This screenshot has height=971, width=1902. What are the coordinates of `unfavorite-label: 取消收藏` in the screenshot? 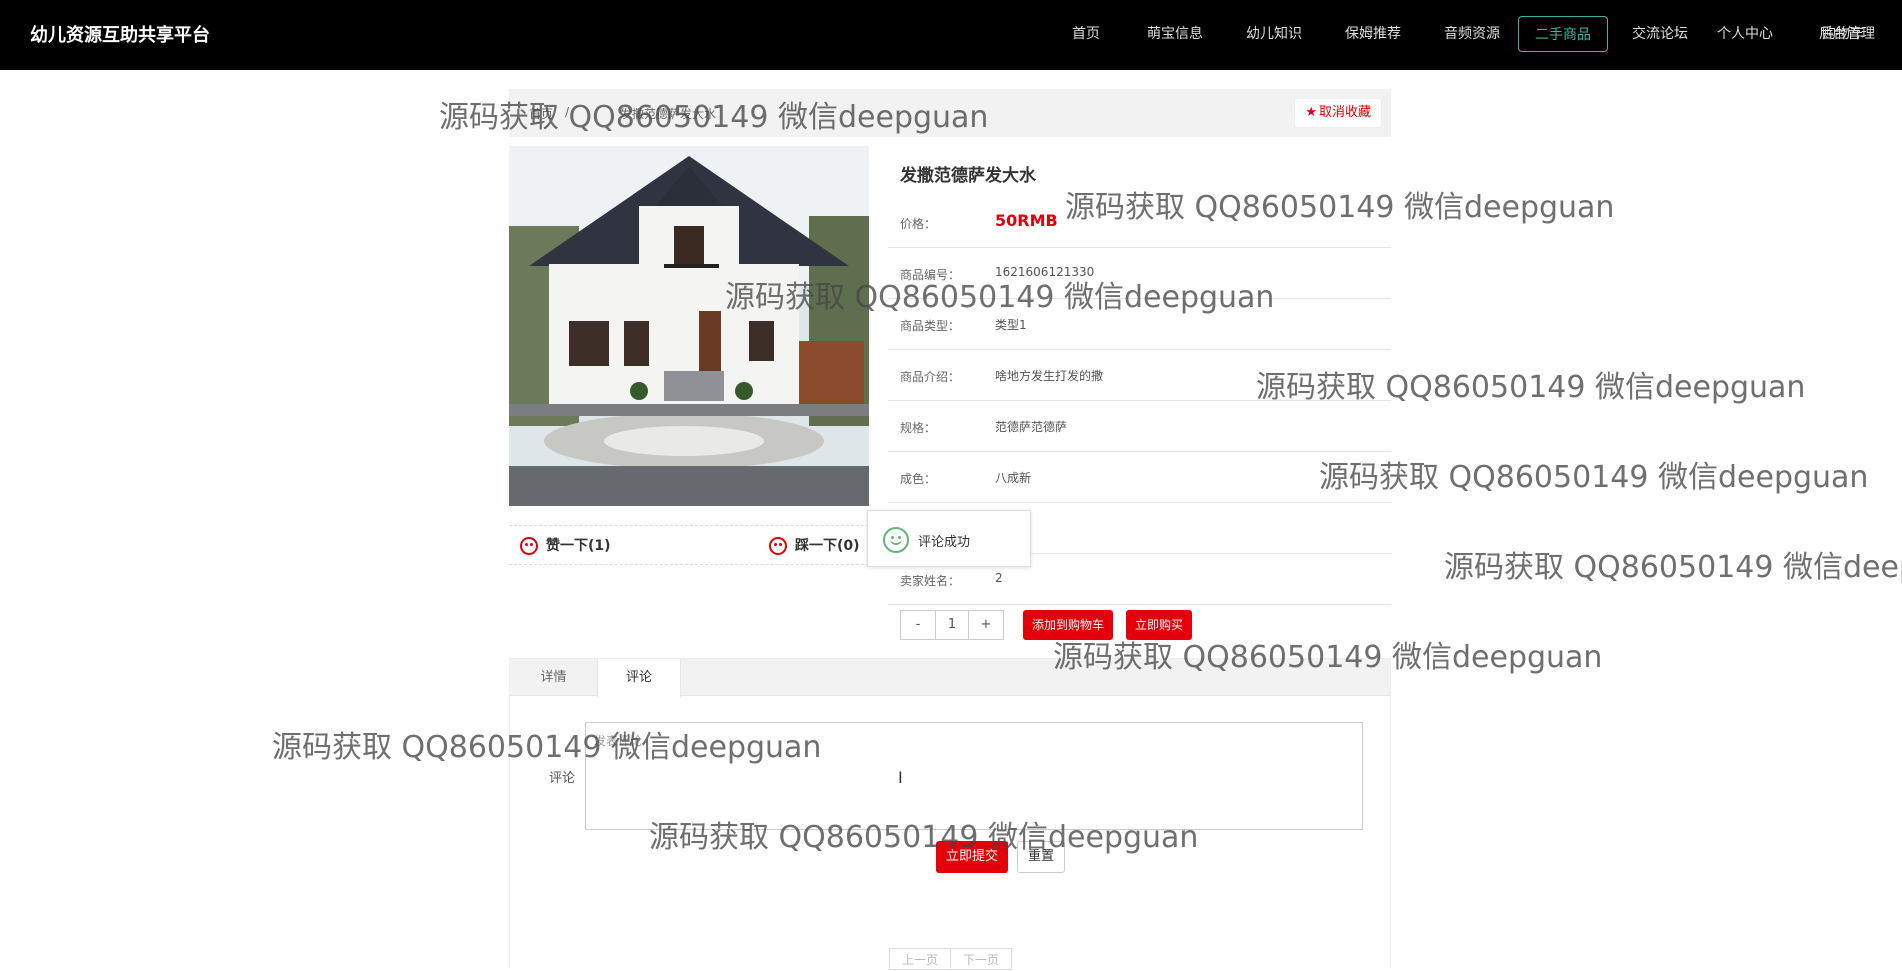 It's located at (1344, 112).